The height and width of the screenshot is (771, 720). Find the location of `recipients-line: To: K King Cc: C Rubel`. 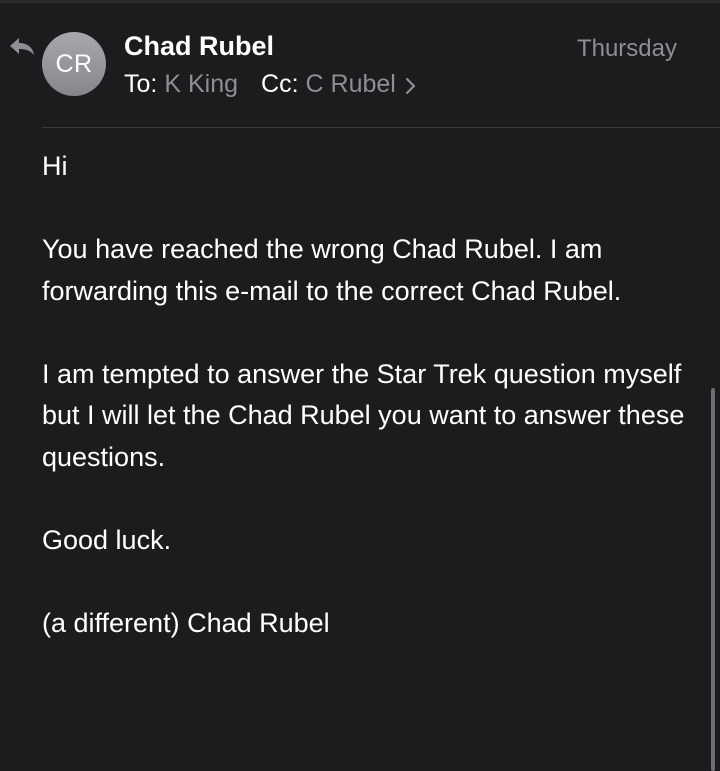

recipients-line: To: K King Cc: C Rubel is located at coordinates (271, 84).